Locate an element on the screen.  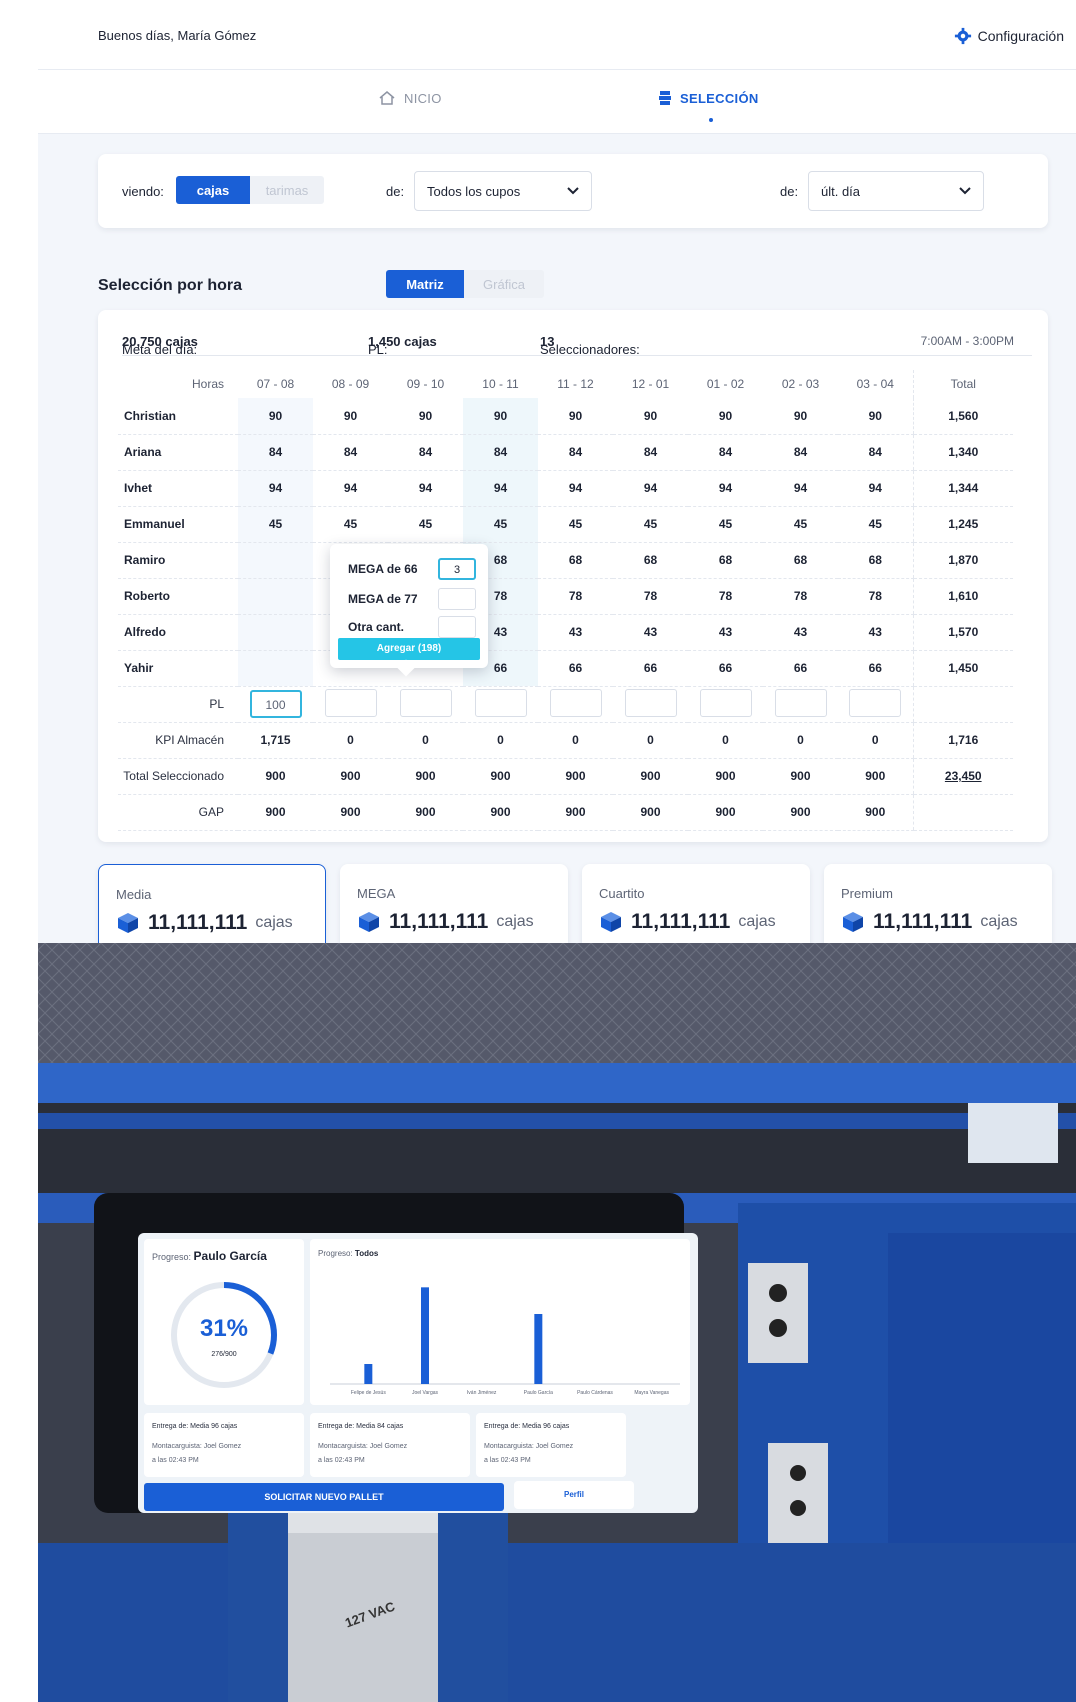
view-grafica-button: Gráfica is located at coordinates (504, 284).